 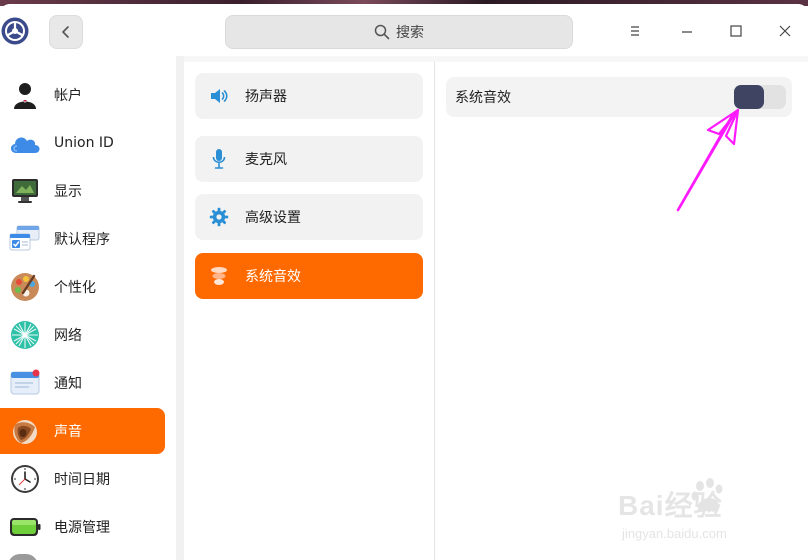 What do you see at coordinates (25, 239) in the screenshot?
I see `default-apps-icon` at bounding box center [25, 239].